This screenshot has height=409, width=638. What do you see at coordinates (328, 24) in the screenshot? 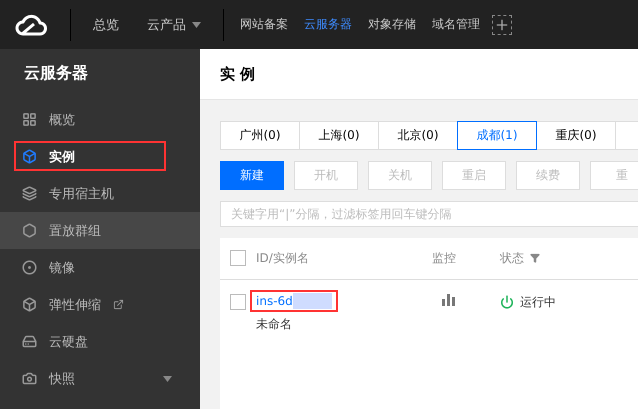
I see `nav-link: 云服务器` at bounding box center [328, 24].